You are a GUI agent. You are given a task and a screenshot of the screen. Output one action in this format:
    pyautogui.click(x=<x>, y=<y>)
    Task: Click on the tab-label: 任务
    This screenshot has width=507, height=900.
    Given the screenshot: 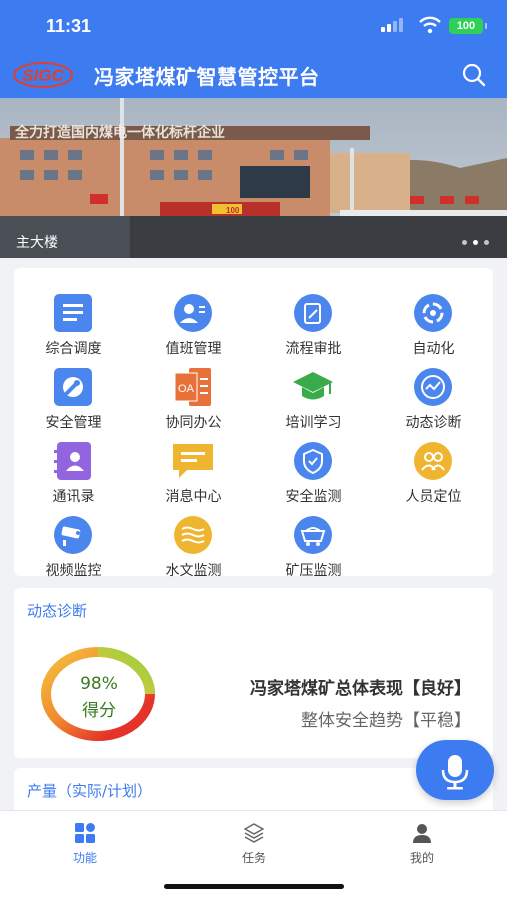 What is the action you would take?
    pyautogui.click(x=253, y=858)
    